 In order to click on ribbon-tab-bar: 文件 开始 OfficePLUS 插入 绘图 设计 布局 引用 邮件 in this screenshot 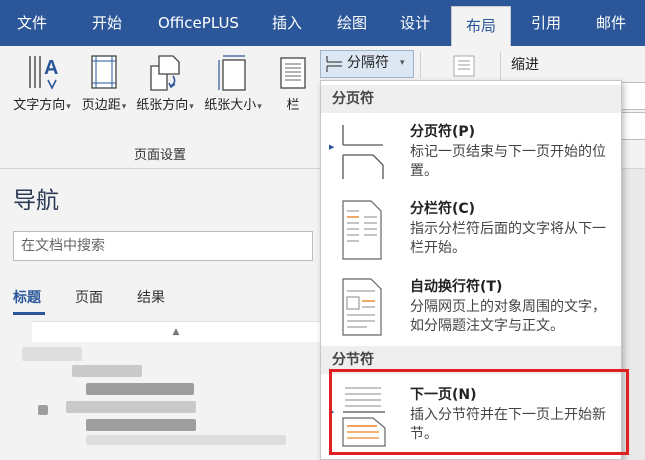, I will do `click(322, 23)`.